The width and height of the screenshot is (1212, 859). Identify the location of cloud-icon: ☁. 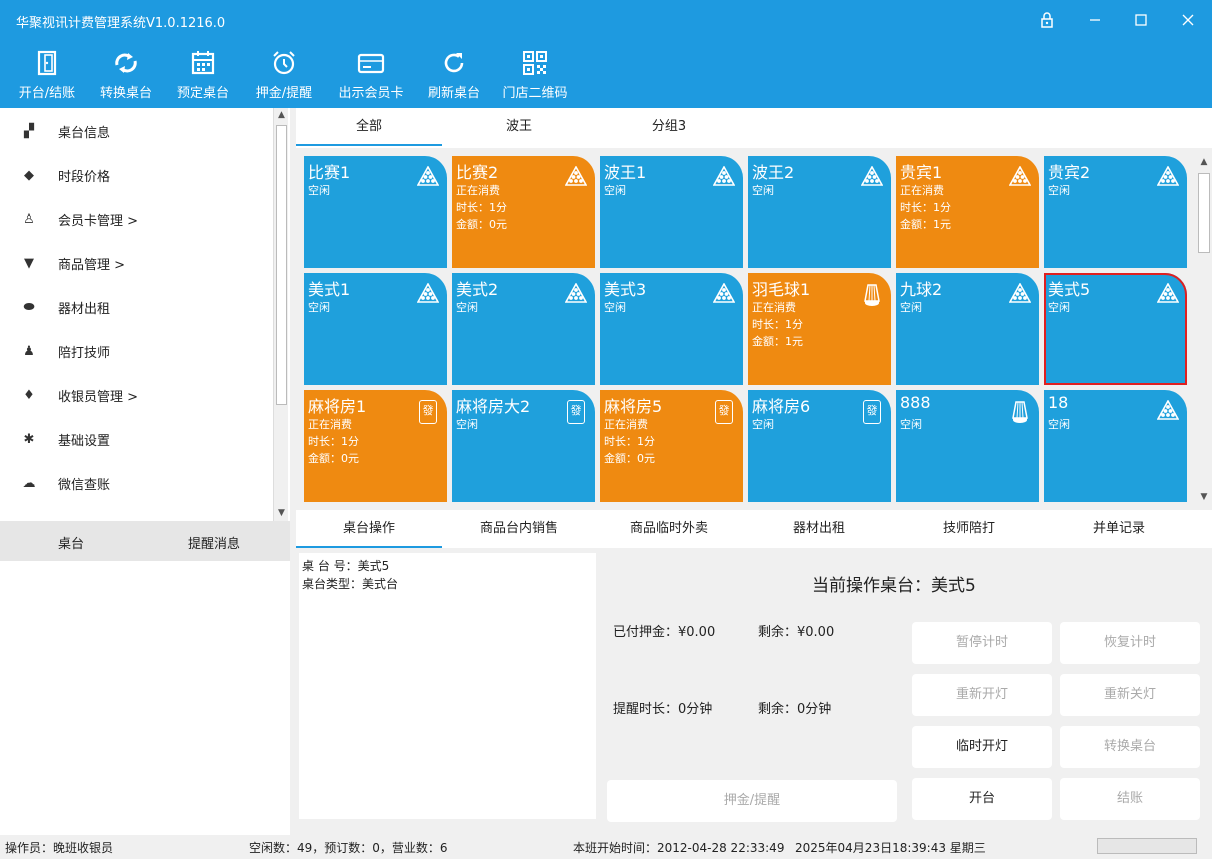
(29, 483).